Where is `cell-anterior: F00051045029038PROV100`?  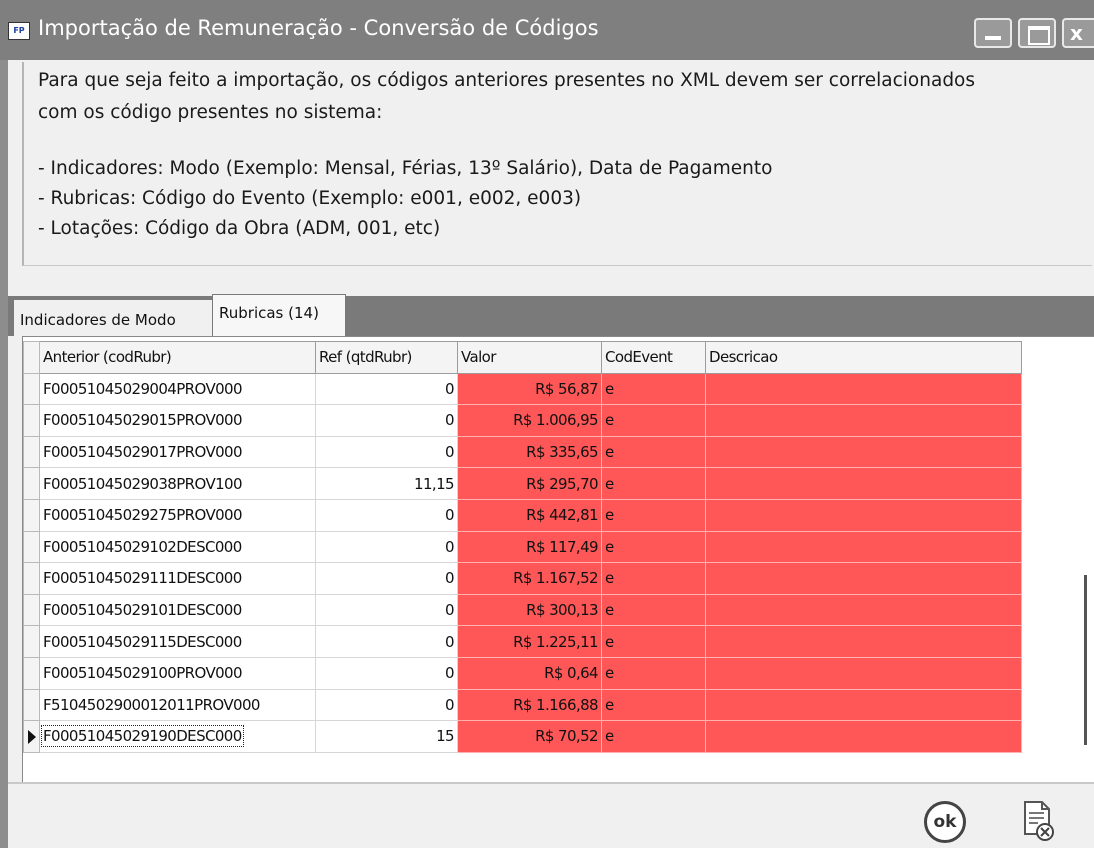 cell-anterior: F00051045029038PROV100 is located at coordinates (177, 483).